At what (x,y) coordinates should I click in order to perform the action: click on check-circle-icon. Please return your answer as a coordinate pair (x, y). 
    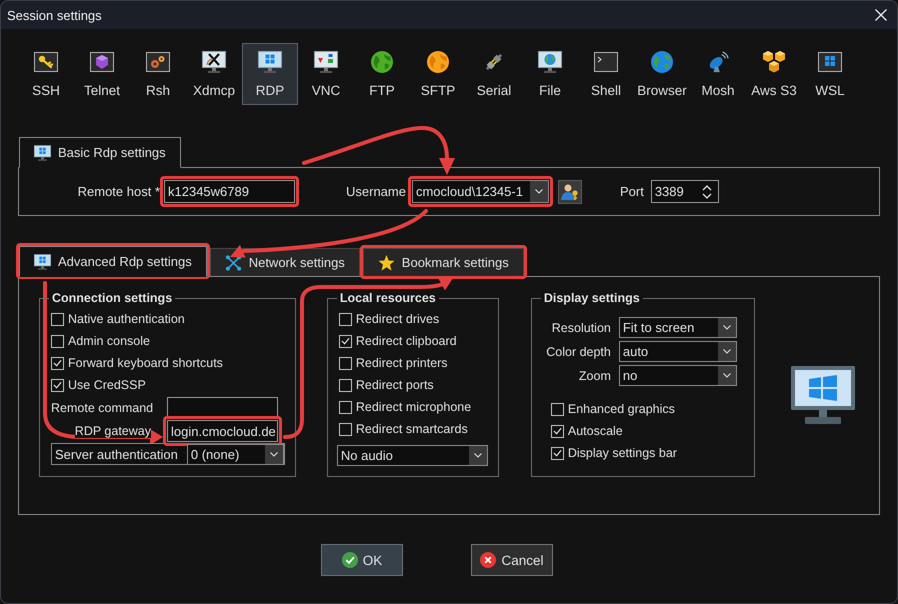
    Looking at the image, I should click on (350, 560).